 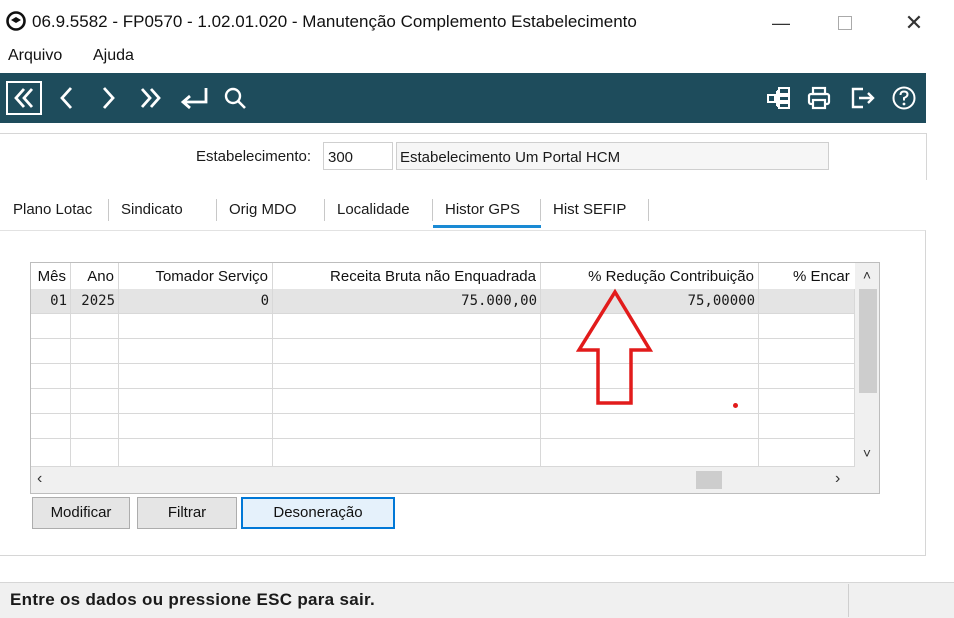 What do you see at coordinates (152, 98) in the screenshot?
I see `last-record-icon` at bounding box center [152, 98].